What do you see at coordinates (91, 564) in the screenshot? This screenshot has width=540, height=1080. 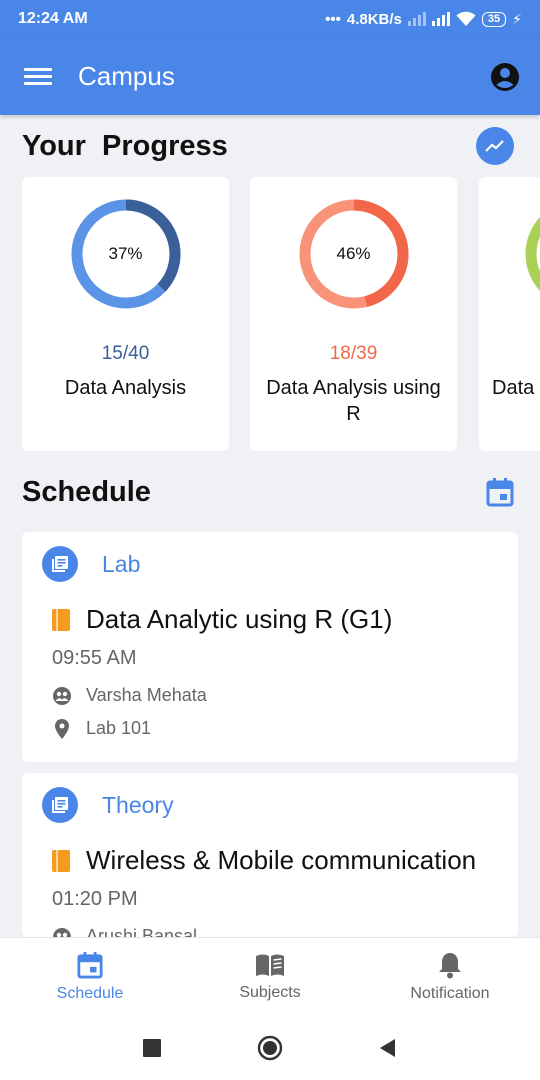 I see `class-type: Lab` at bounding box center [91, 564].